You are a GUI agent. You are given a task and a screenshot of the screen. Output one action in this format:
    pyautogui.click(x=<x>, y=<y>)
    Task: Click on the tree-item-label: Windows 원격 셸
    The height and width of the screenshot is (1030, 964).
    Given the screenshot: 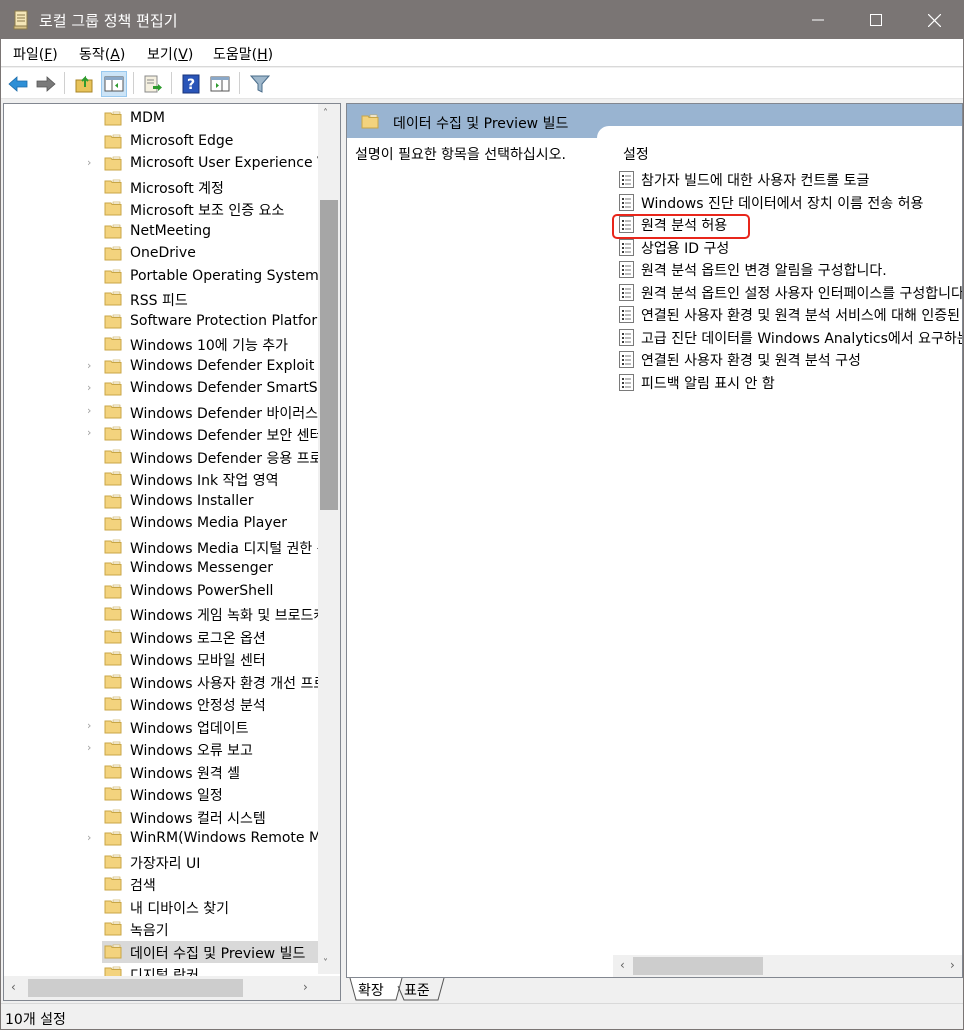 What is the action you would take?
    pyautogui.click(x=185, y=773)
    